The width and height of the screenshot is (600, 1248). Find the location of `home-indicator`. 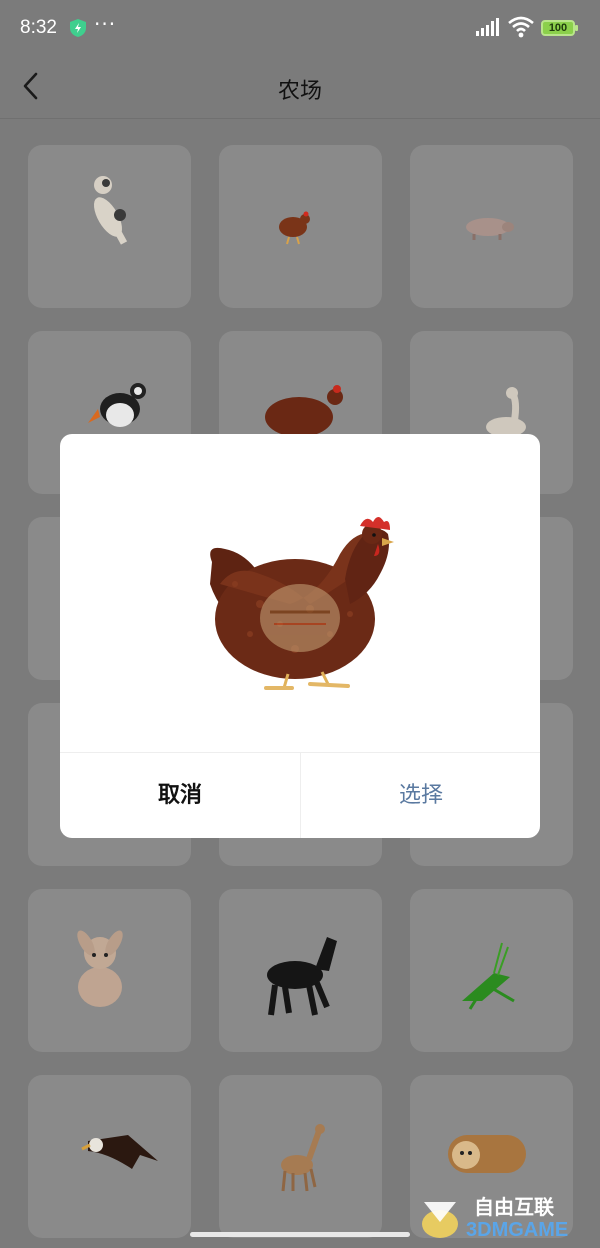

home-indicator is located at coordinates (300, 1234).